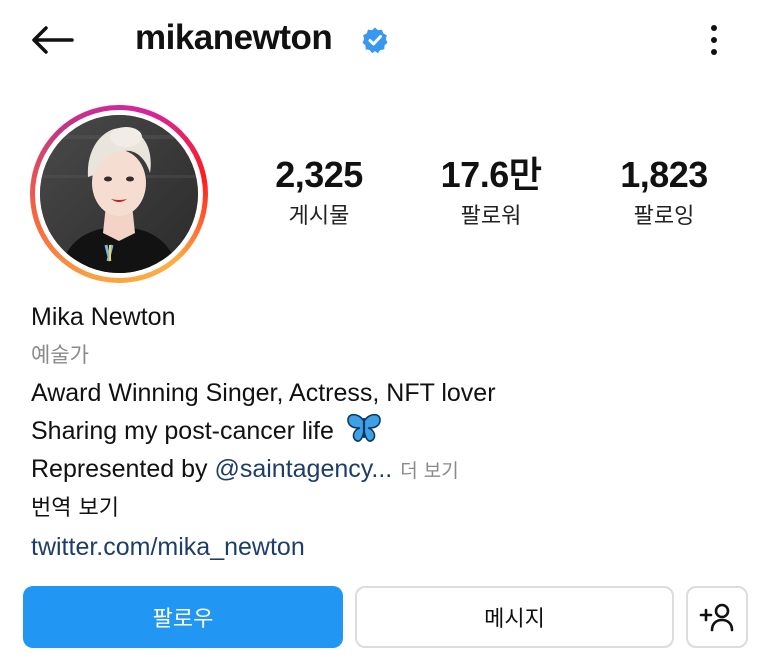  What do you see at coordinates (234, 37) in the screenshot?
I see `profile-username: mikanewton` at bounding box center [234, 37].